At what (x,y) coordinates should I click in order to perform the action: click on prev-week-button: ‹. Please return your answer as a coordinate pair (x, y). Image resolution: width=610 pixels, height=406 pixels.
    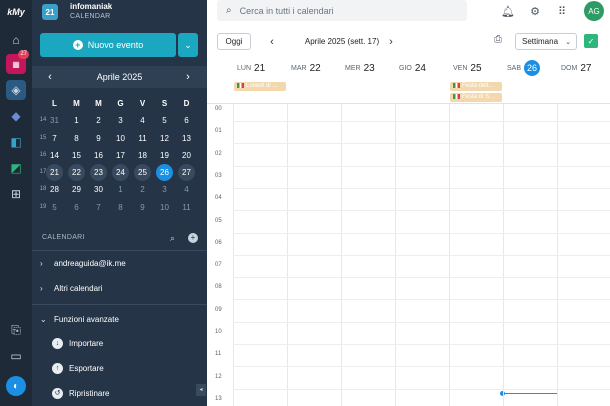
    Looking at the image, I should click on (272, 41).